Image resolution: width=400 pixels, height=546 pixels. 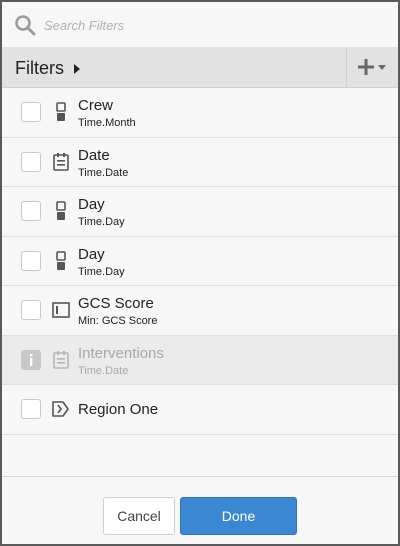 What do you see at coordinates (200, 113) in the screenshot?
I see `filter-row: Crew Time.Month` at bounding box center [200, 113].